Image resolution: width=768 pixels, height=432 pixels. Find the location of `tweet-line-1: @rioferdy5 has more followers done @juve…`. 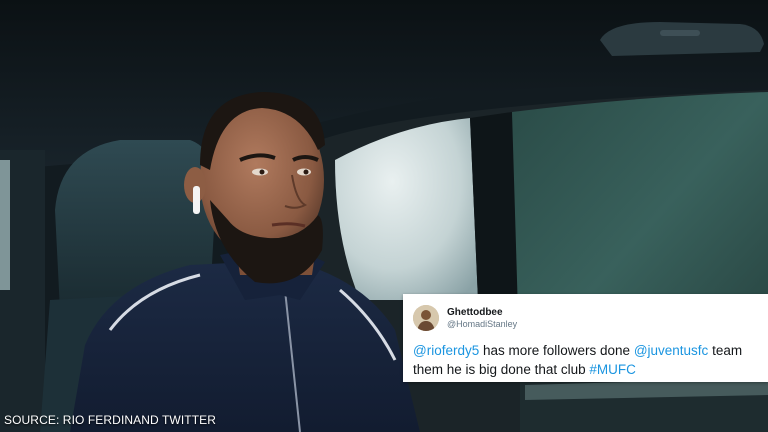

tweet-line-1: @rioferdy5 has more followers done @juve… is located at coordinates (585, 350).